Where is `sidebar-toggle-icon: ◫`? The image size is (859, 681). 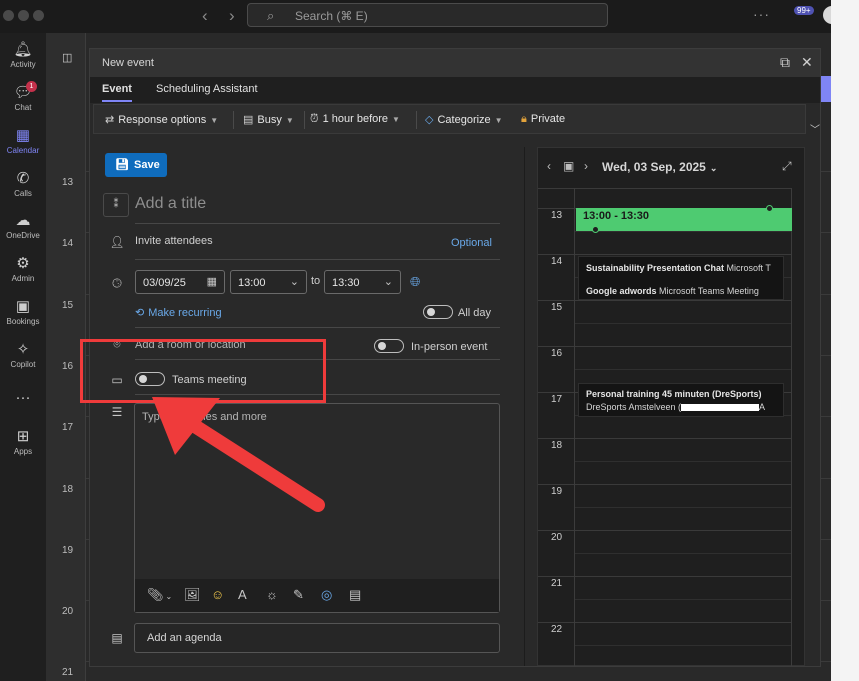
sidebar-toggle-icon: ◫ is located at coordinates (67, 57).